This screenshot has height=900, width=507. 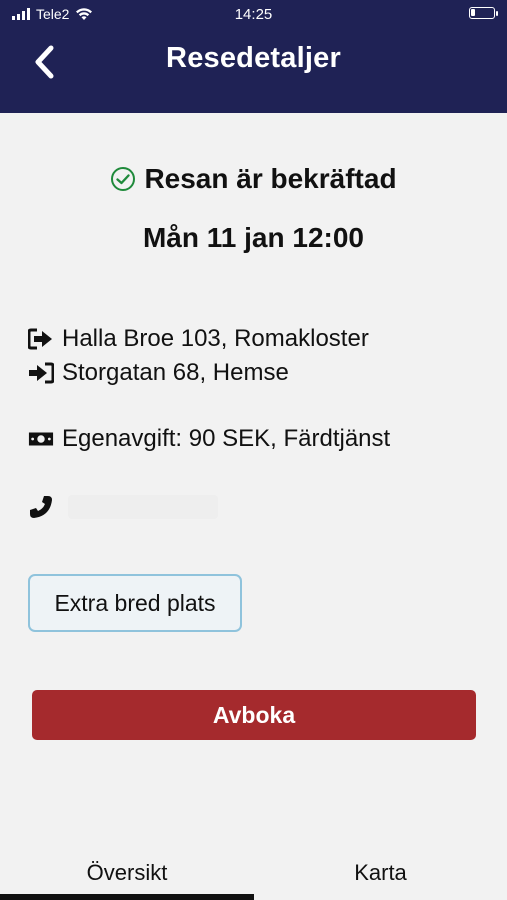 What do you see at coordinates (215, 338) in the screenshot?
I see `from-address: Halla Broe 103, Romakloster` at bounding box center [215, 338].